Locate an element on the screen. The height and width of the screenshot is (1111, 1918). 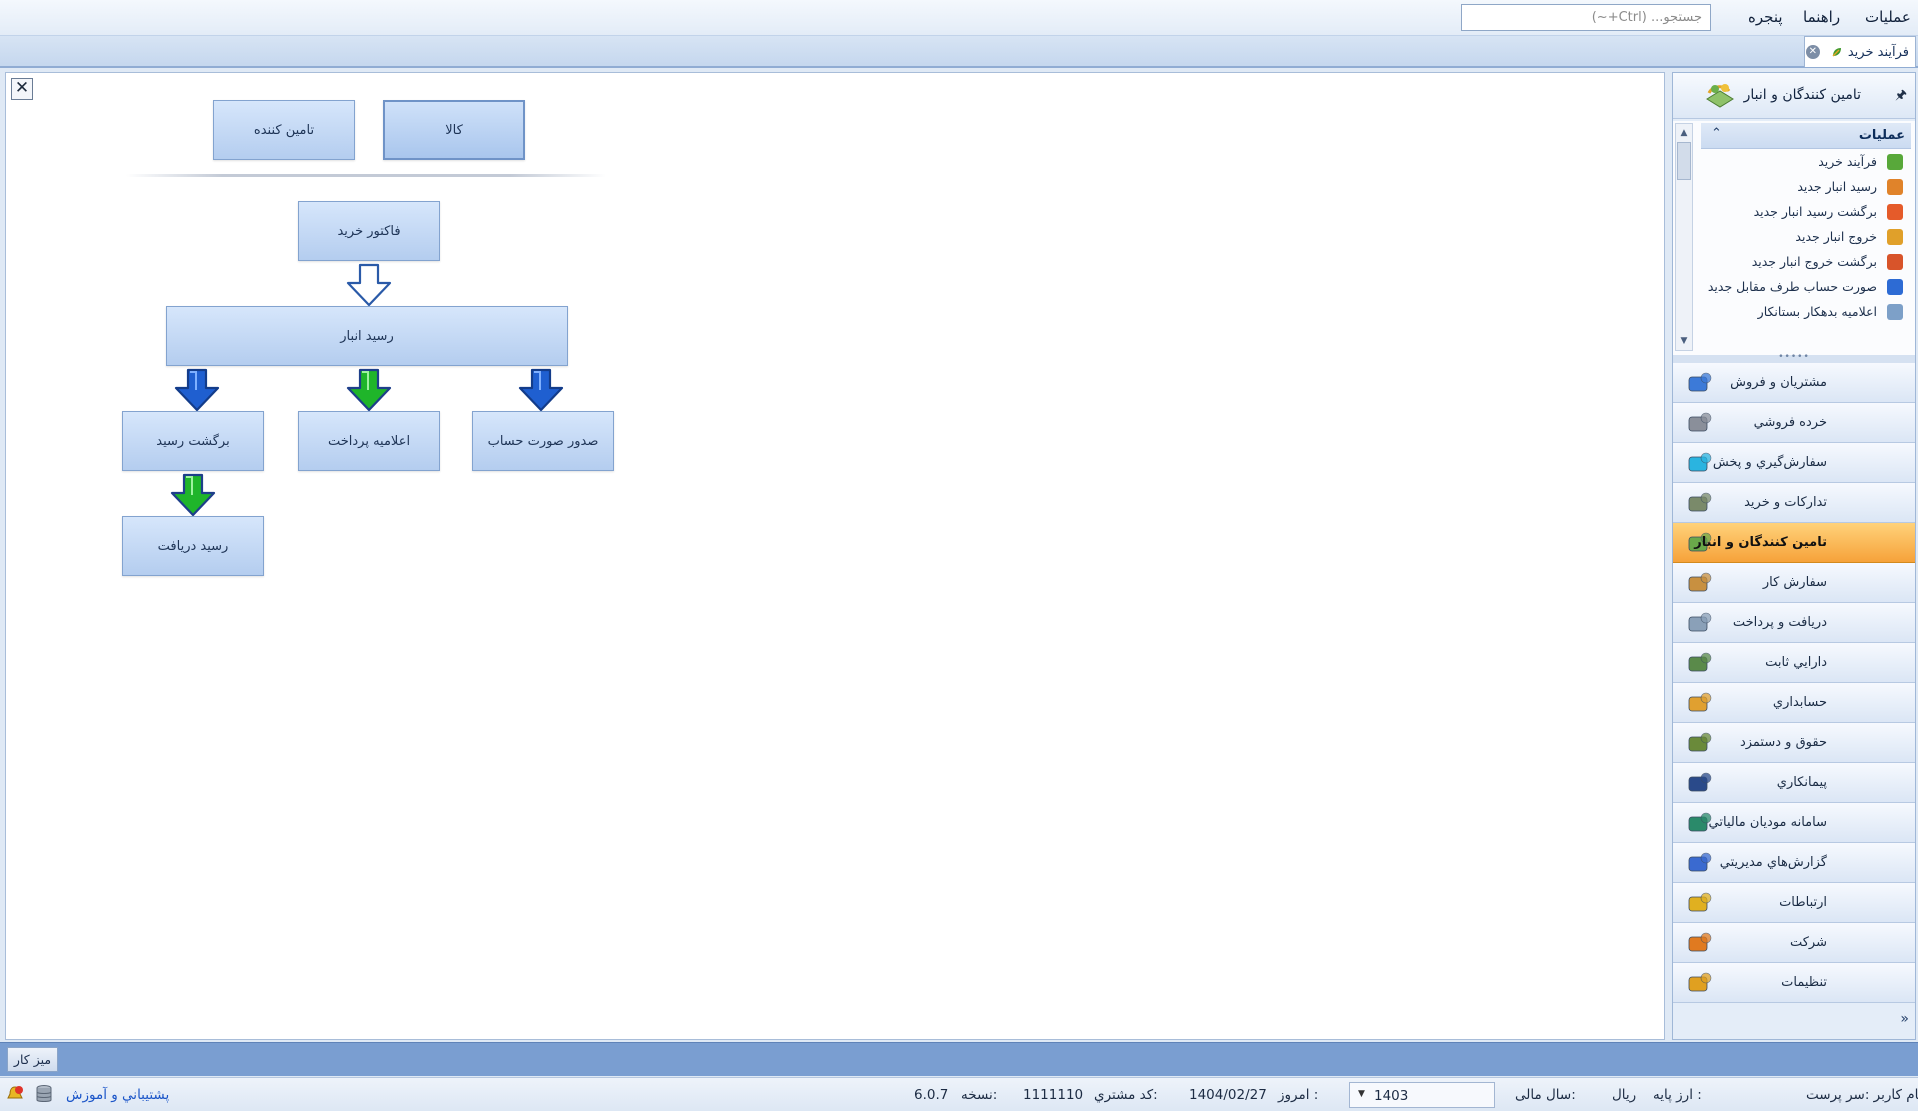
module-item: حسابداري is located at coordinates (1794, 703).